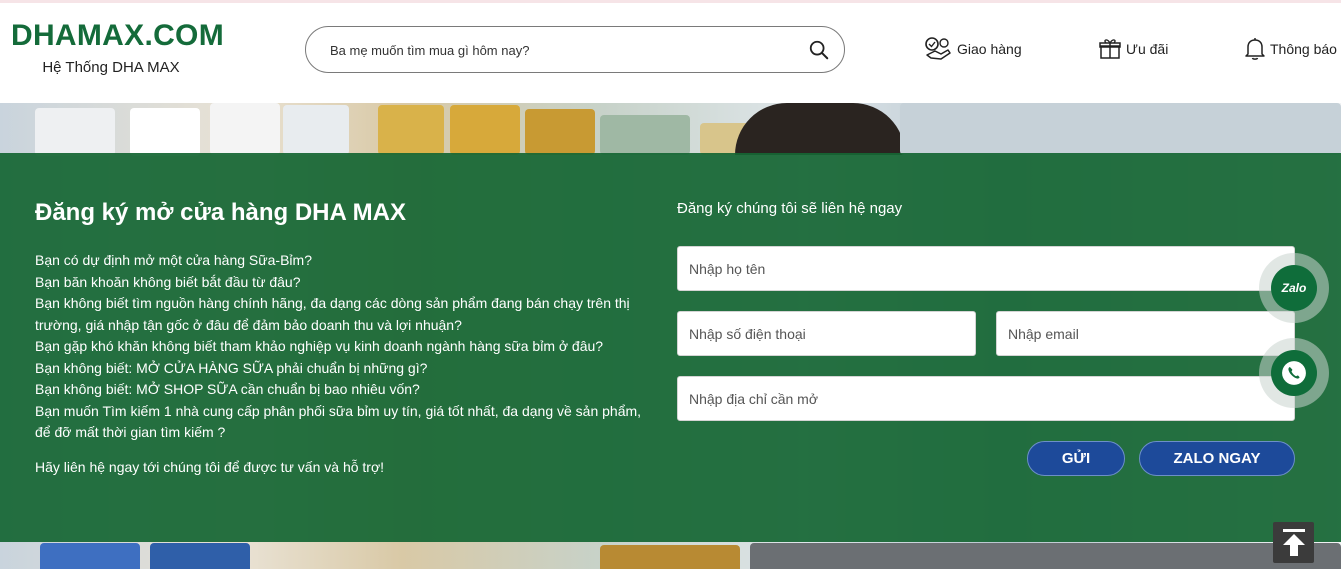 Image resolution: width=1341 pixels, height=569 pixels. I want to click on register-question: Bạn băn khoăn không biết bắt đầu từ đâu?, so click(168, 281).